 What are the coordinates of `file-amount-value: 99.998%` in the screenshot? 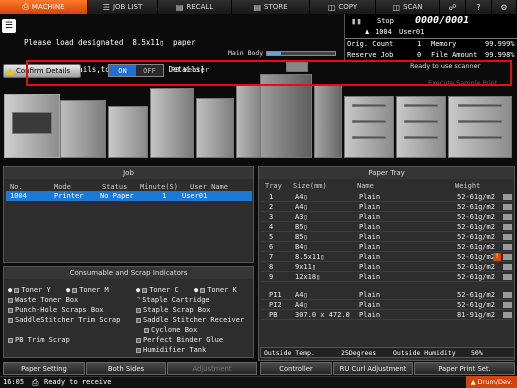 It's located at (500, 55).